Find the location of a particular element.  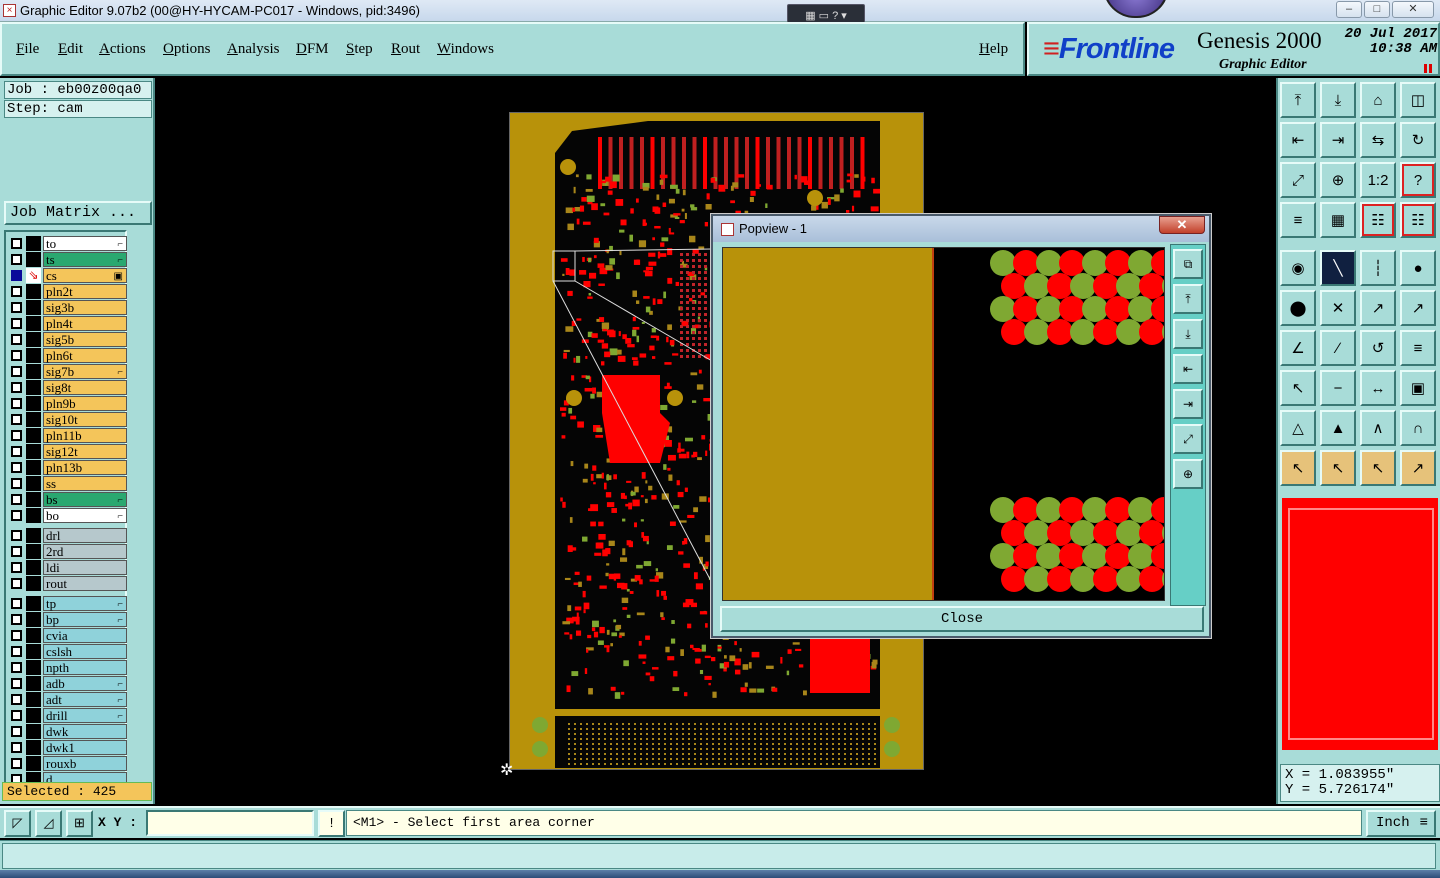

pointer-icon: ↖ is located at coordinates (1298, 468).